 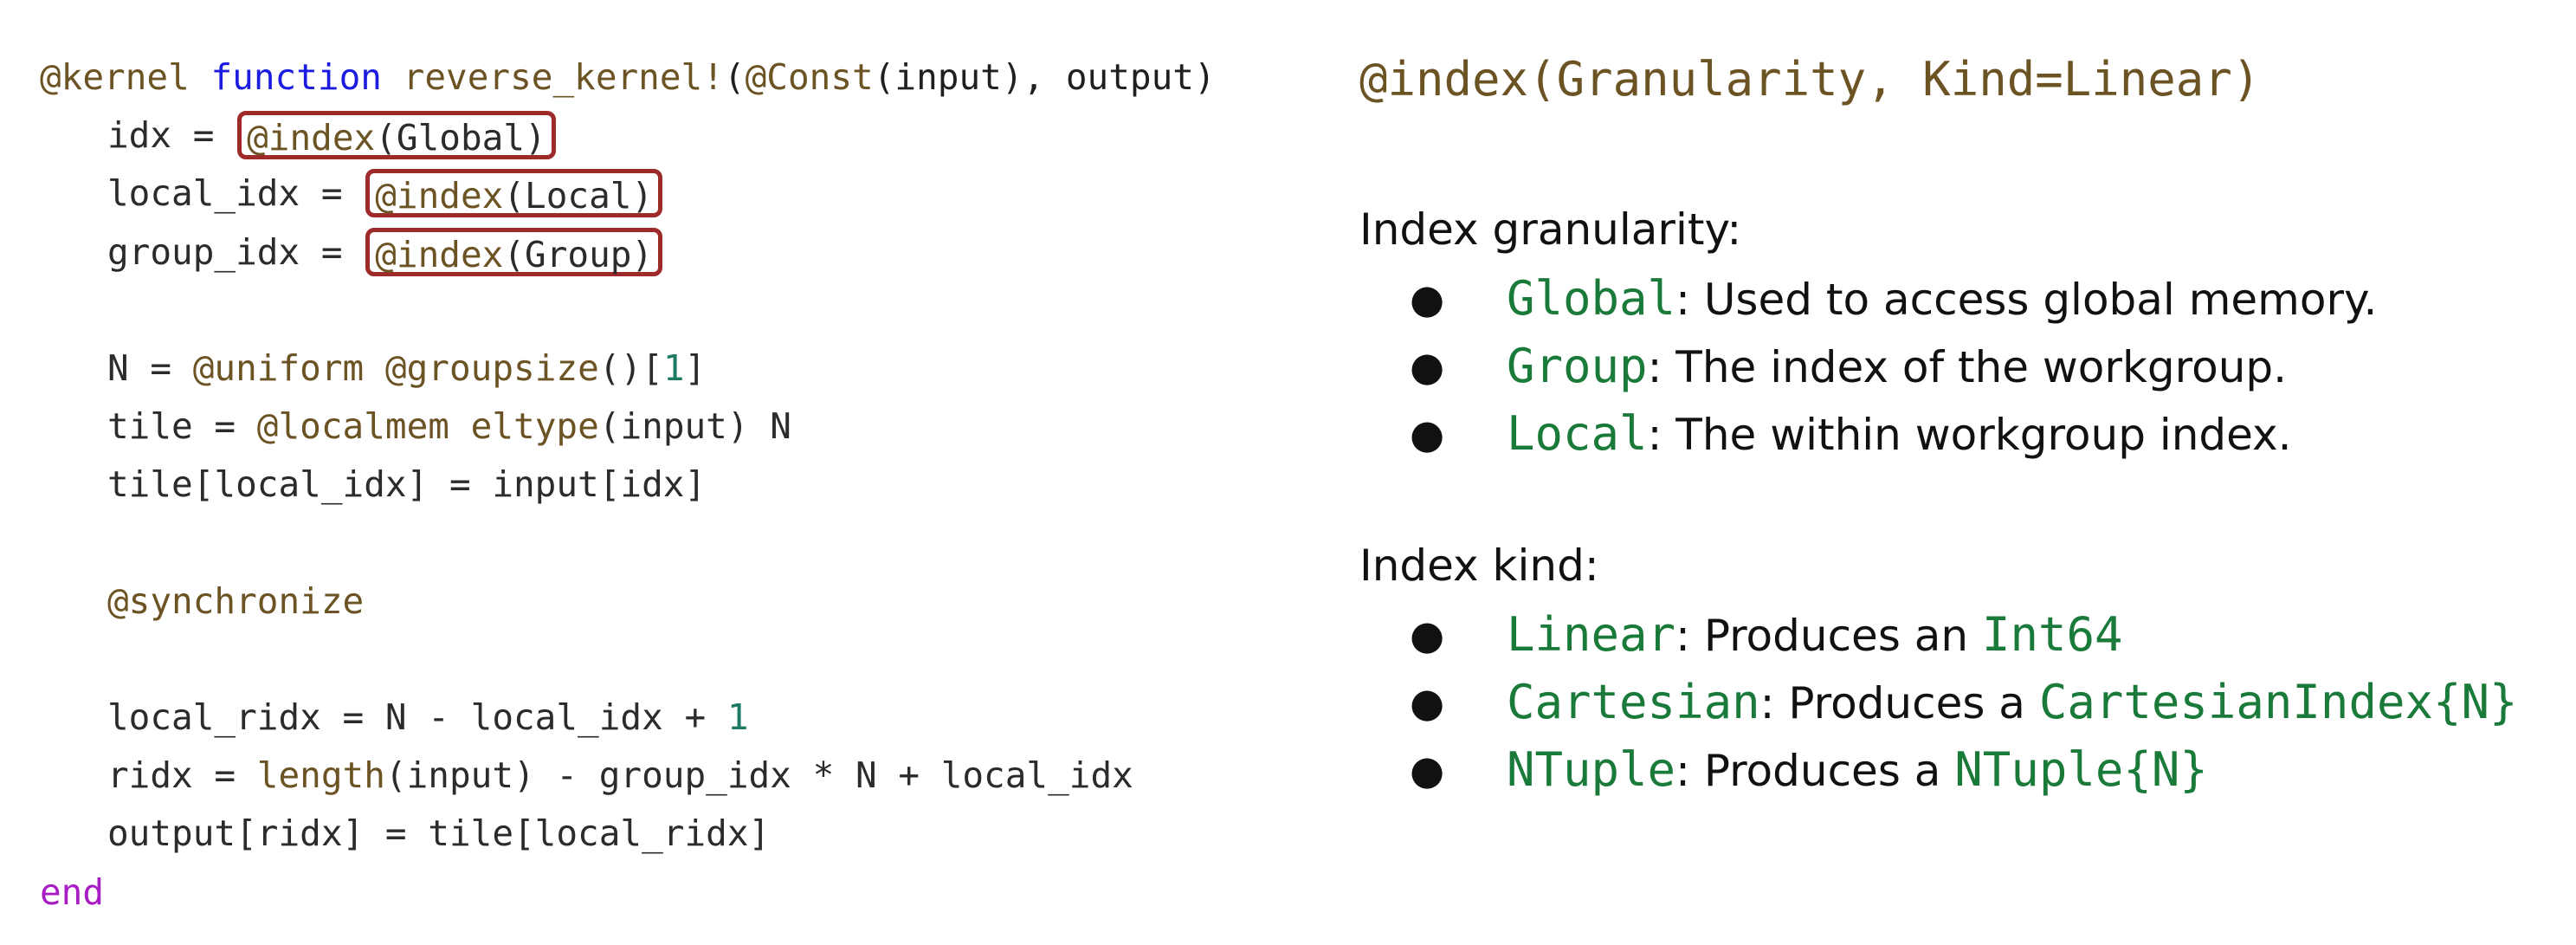 I want to click on highlight-index-group: @index(Group), so click(x=514, y=251).